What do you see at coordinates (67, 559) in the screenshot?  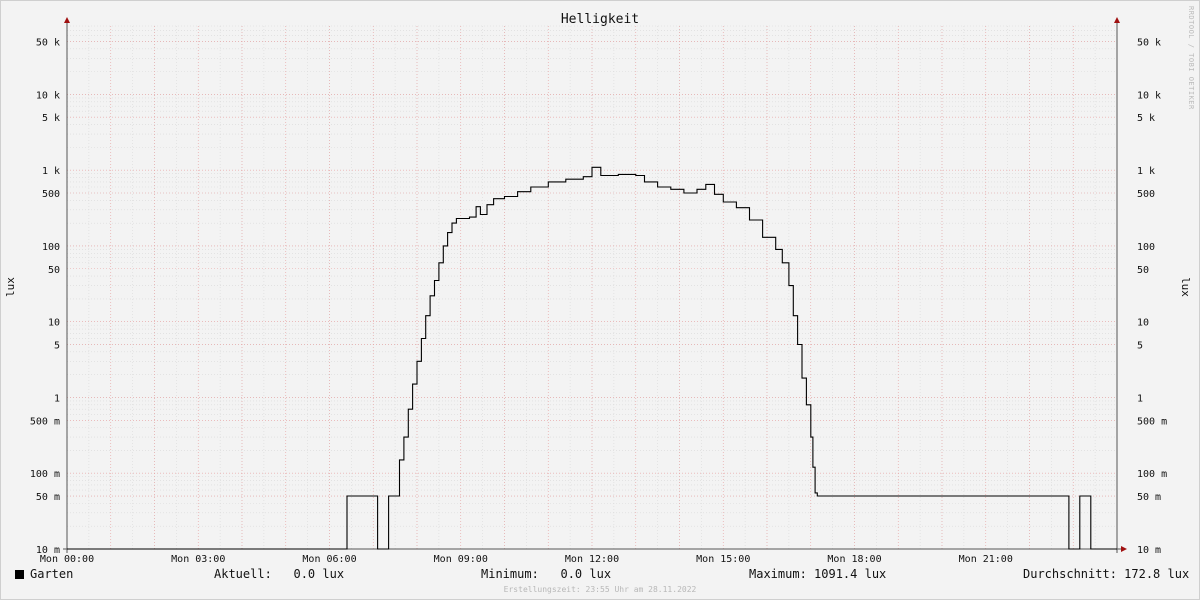 I see `x-tick-label: Mon 00:00` at bounding box center [67, 559].